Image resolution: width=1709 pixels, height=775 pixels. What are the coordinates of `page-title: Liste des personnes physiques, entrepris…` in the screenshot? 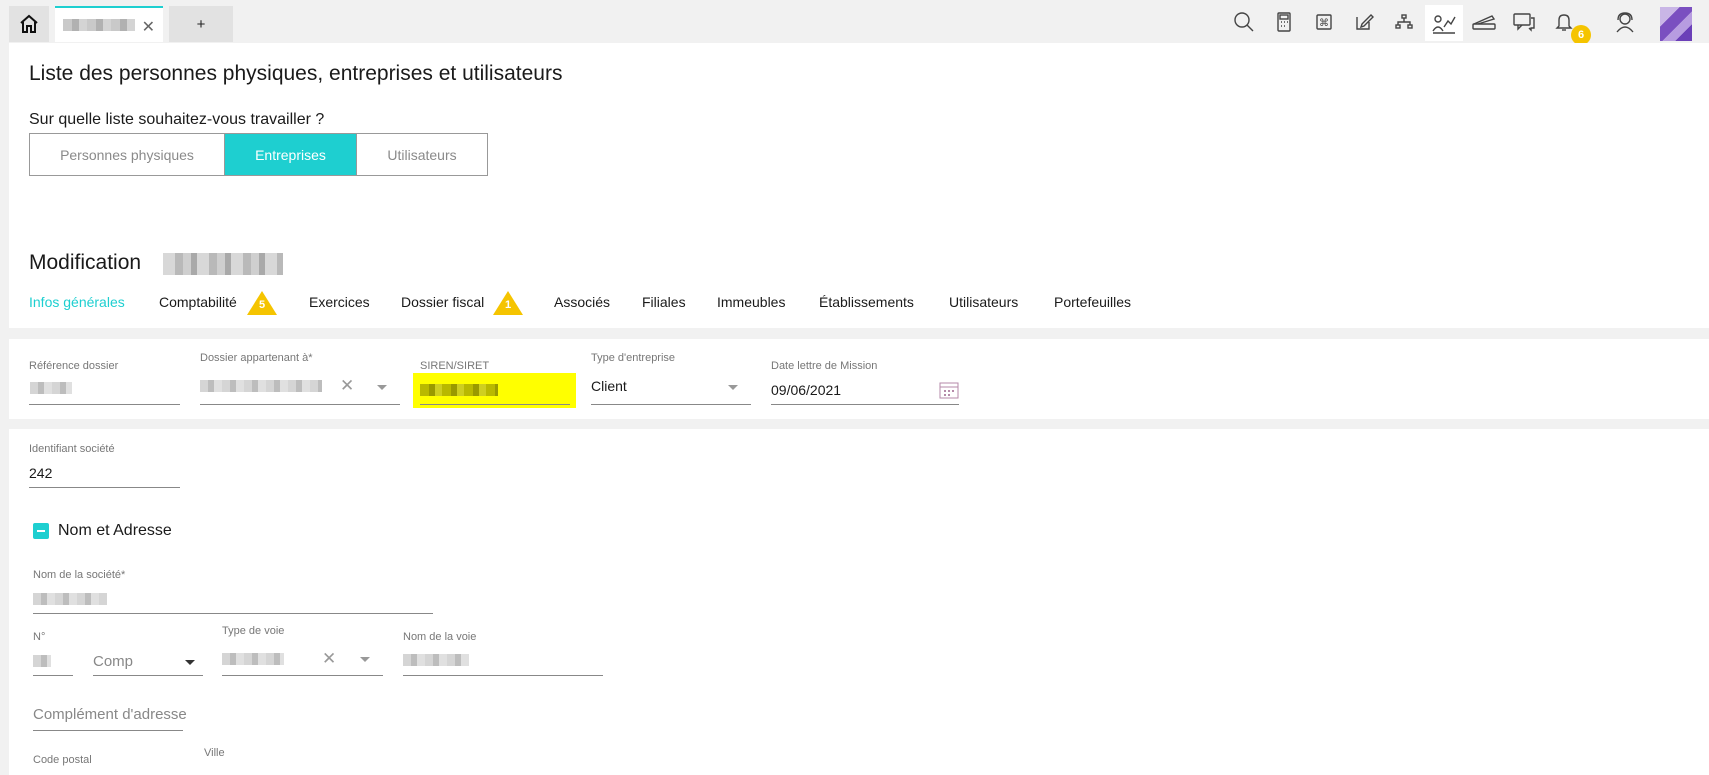 It's located at (296, 73).